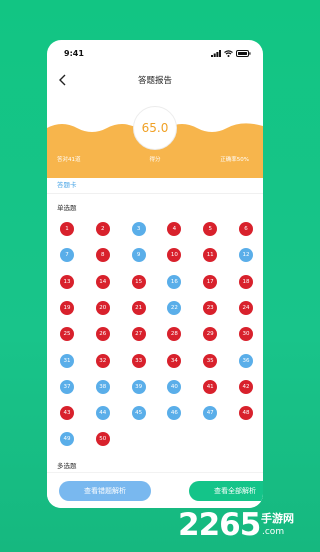 The image size is (320, 552). What do you see at coordinates (67, 208) in the screenshot?
I see `single-choice-title: 单选题` at bounding box center [67, 208].